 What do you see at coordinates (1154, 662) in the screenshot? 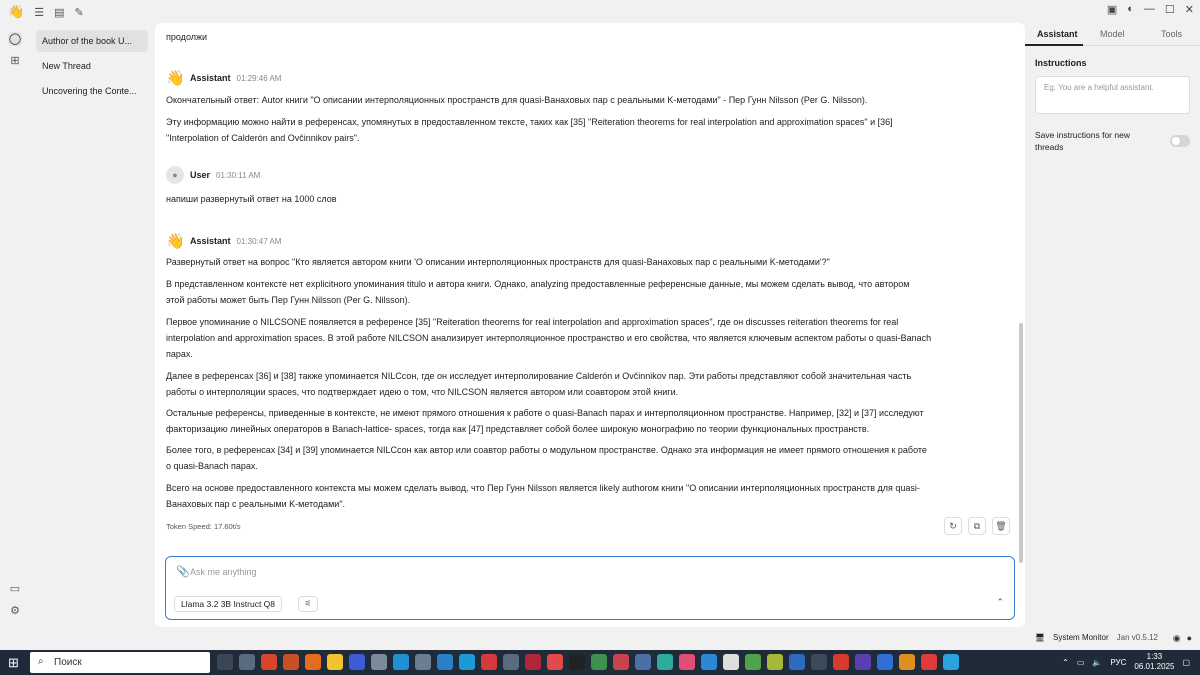
I see `clock: 1:33 06.01.2025` at bounding box center [1154, 662].